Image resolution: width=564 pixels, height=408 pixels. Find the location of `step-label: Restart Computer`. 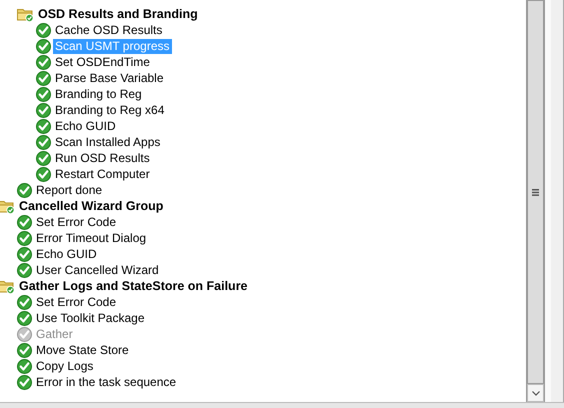

step-label: Restart Computer is located at coordinates (102, 174).